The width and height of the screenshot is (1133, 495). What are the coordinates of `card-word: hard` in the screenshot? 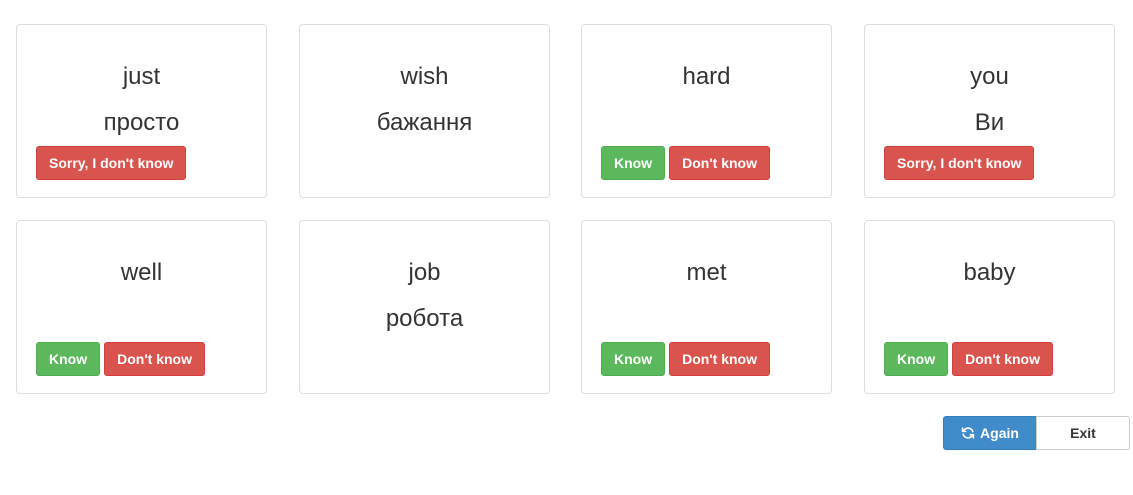 It's located at (706, 76).